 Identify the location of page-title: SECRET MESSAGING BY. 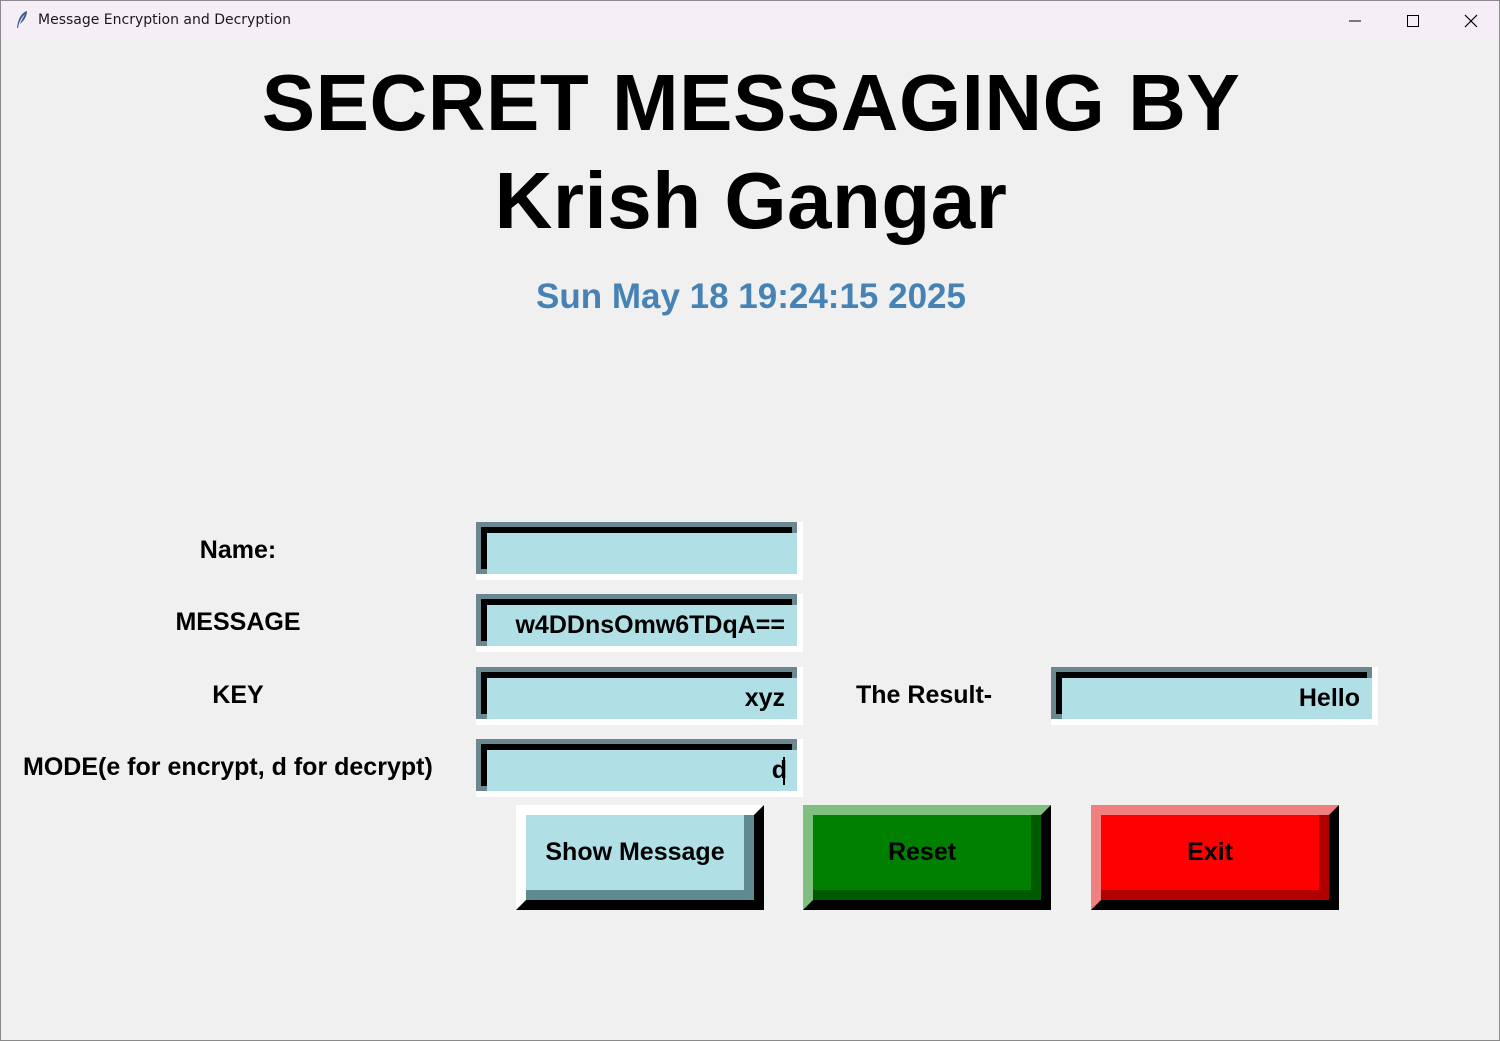
(751, 102).